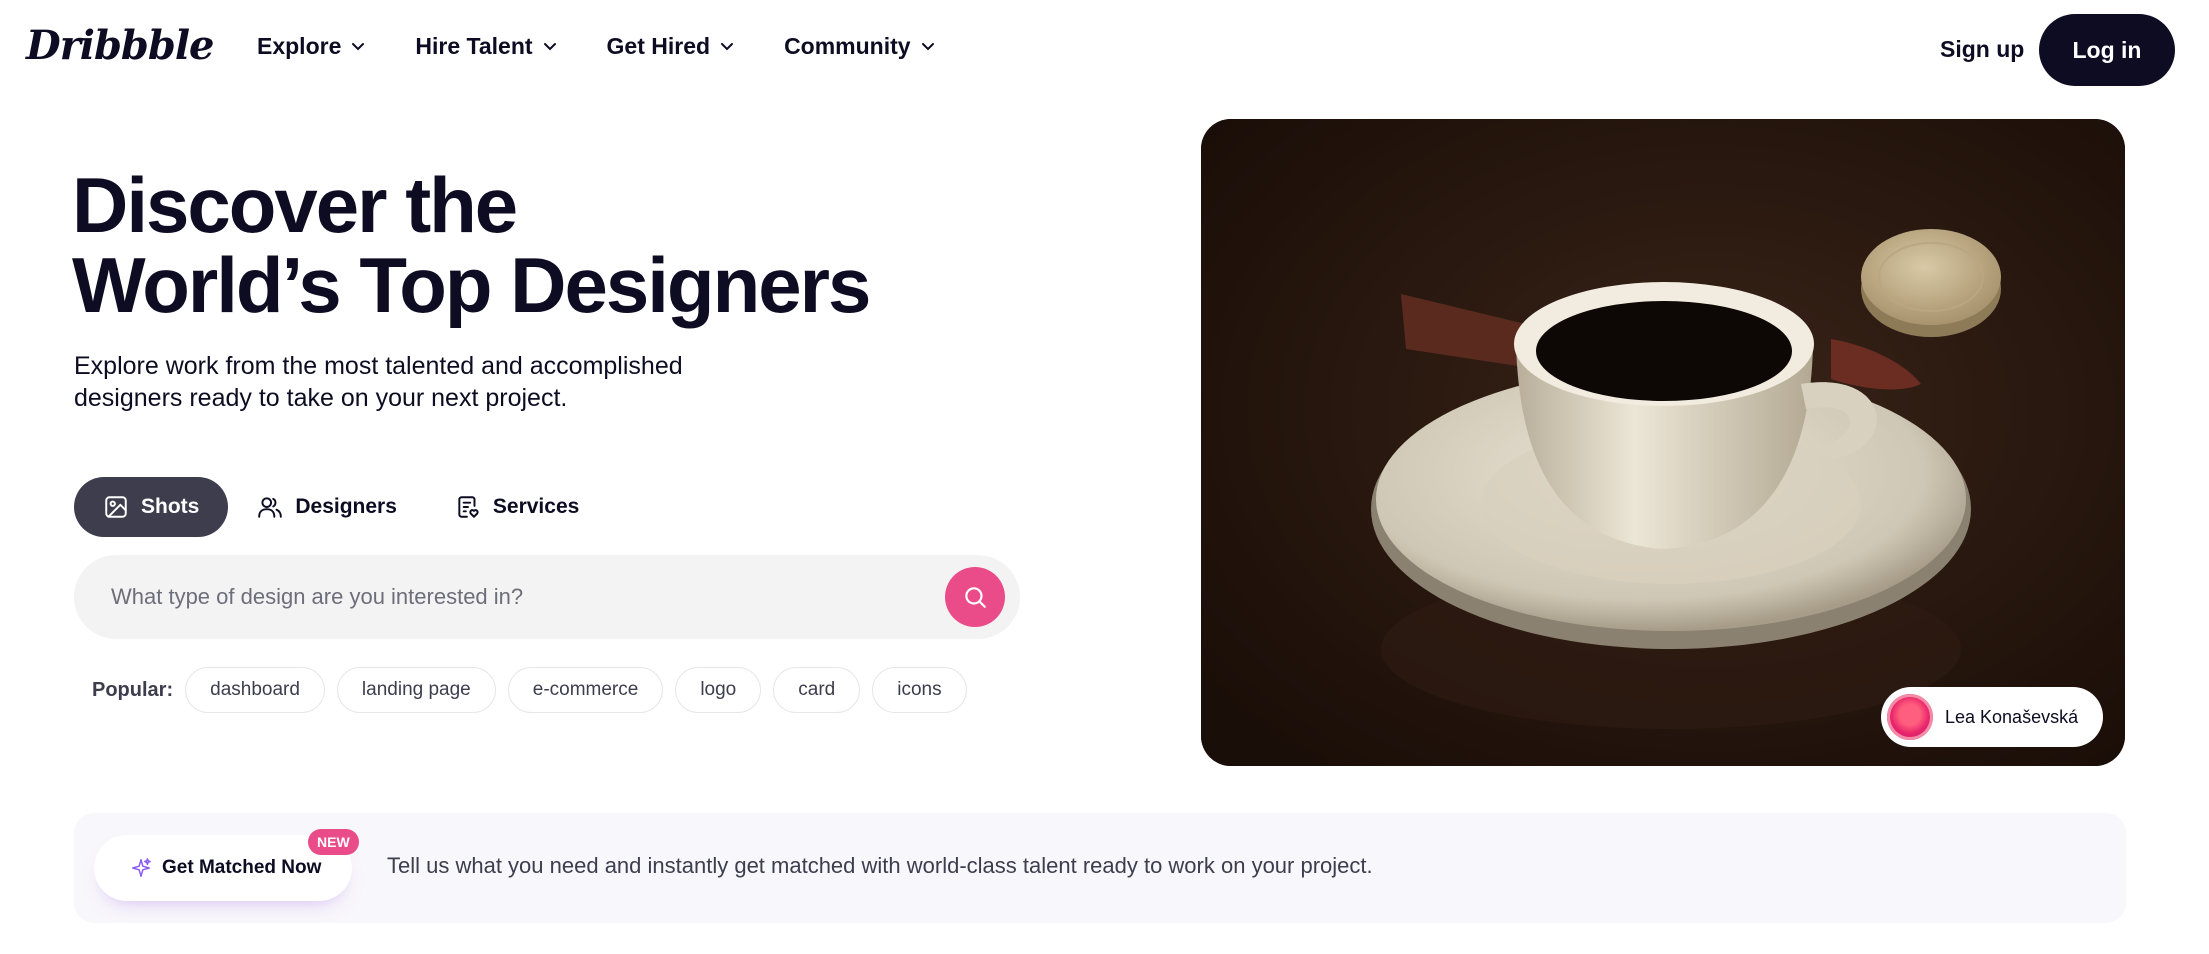 The height and width of the screenshot is (954, 2209). What do you see at coordinates (416, 690) in the screenshot?
I see `tag-chip: landing page` at bounding box center [416, 690].